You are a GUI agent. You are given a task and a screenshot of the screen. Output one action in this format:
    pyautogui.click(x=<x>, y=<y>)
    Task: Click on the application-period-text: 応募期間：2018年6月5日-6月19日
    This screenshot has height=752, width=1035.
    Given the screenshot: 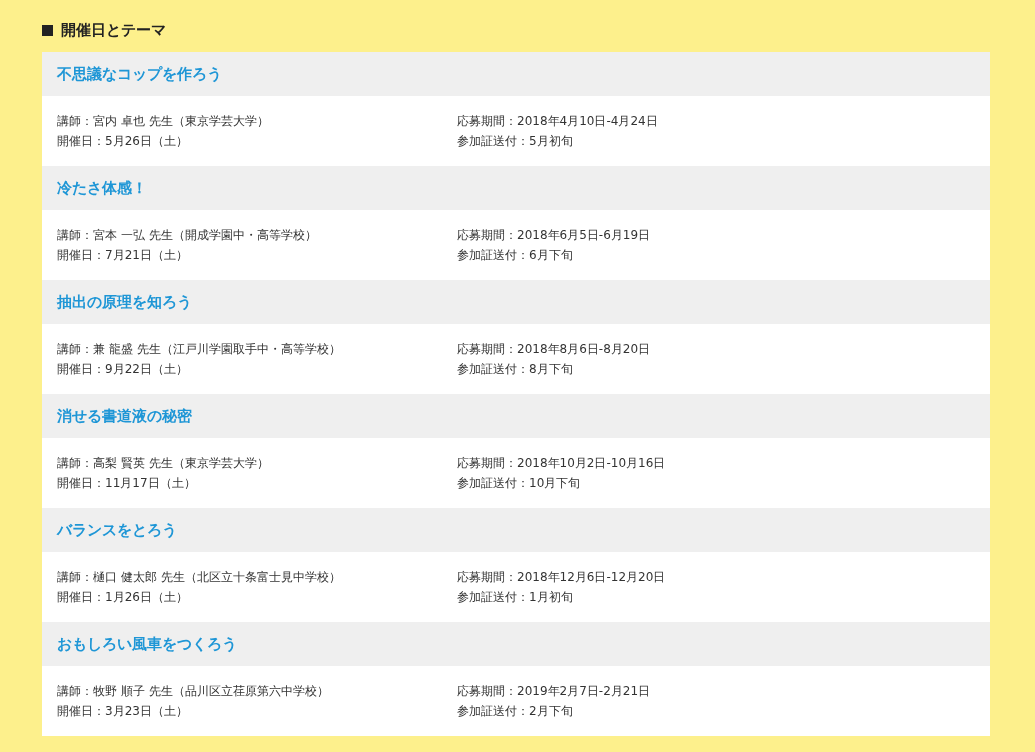 What is the action you would take?
    pyautogui.click(x=554, y=235)
    